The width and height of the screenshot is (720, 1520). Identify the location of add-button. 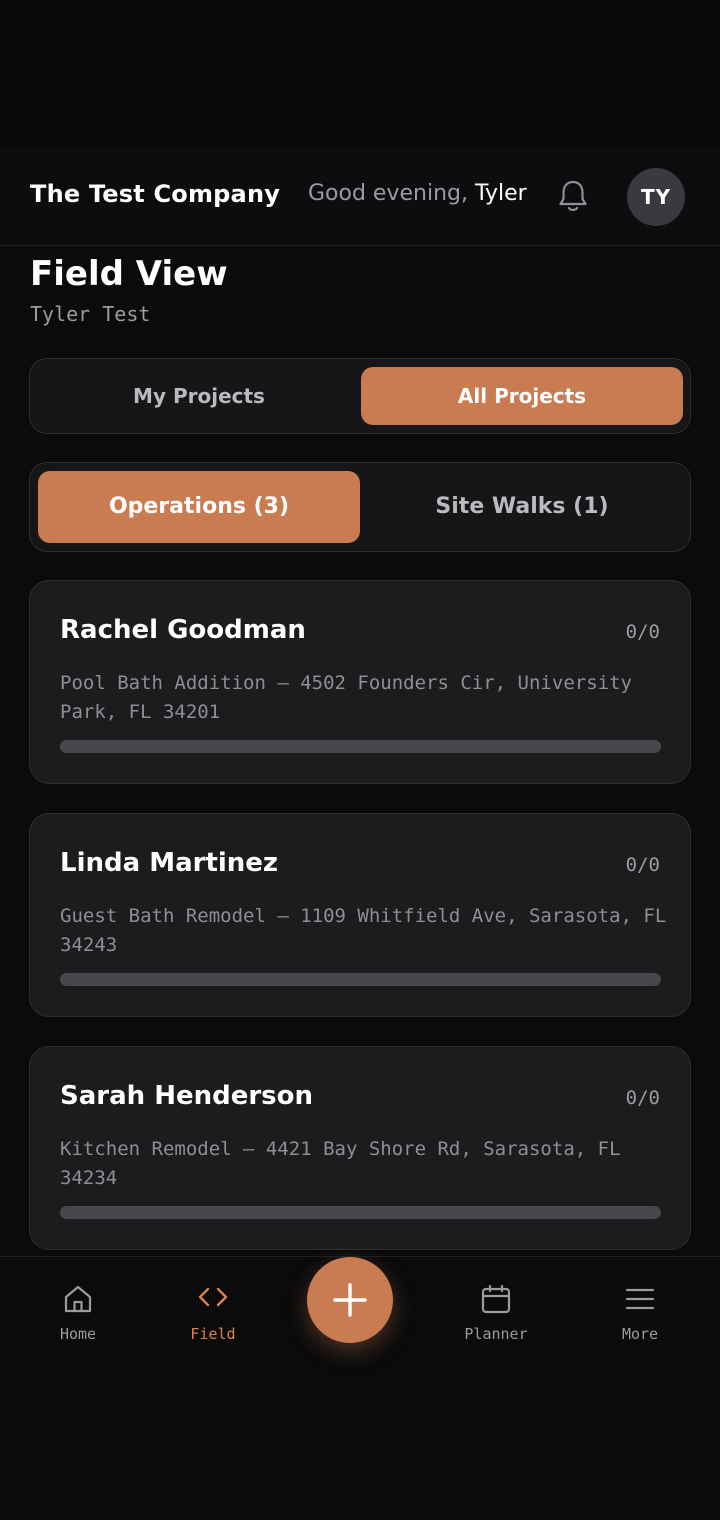
(350, 1300).